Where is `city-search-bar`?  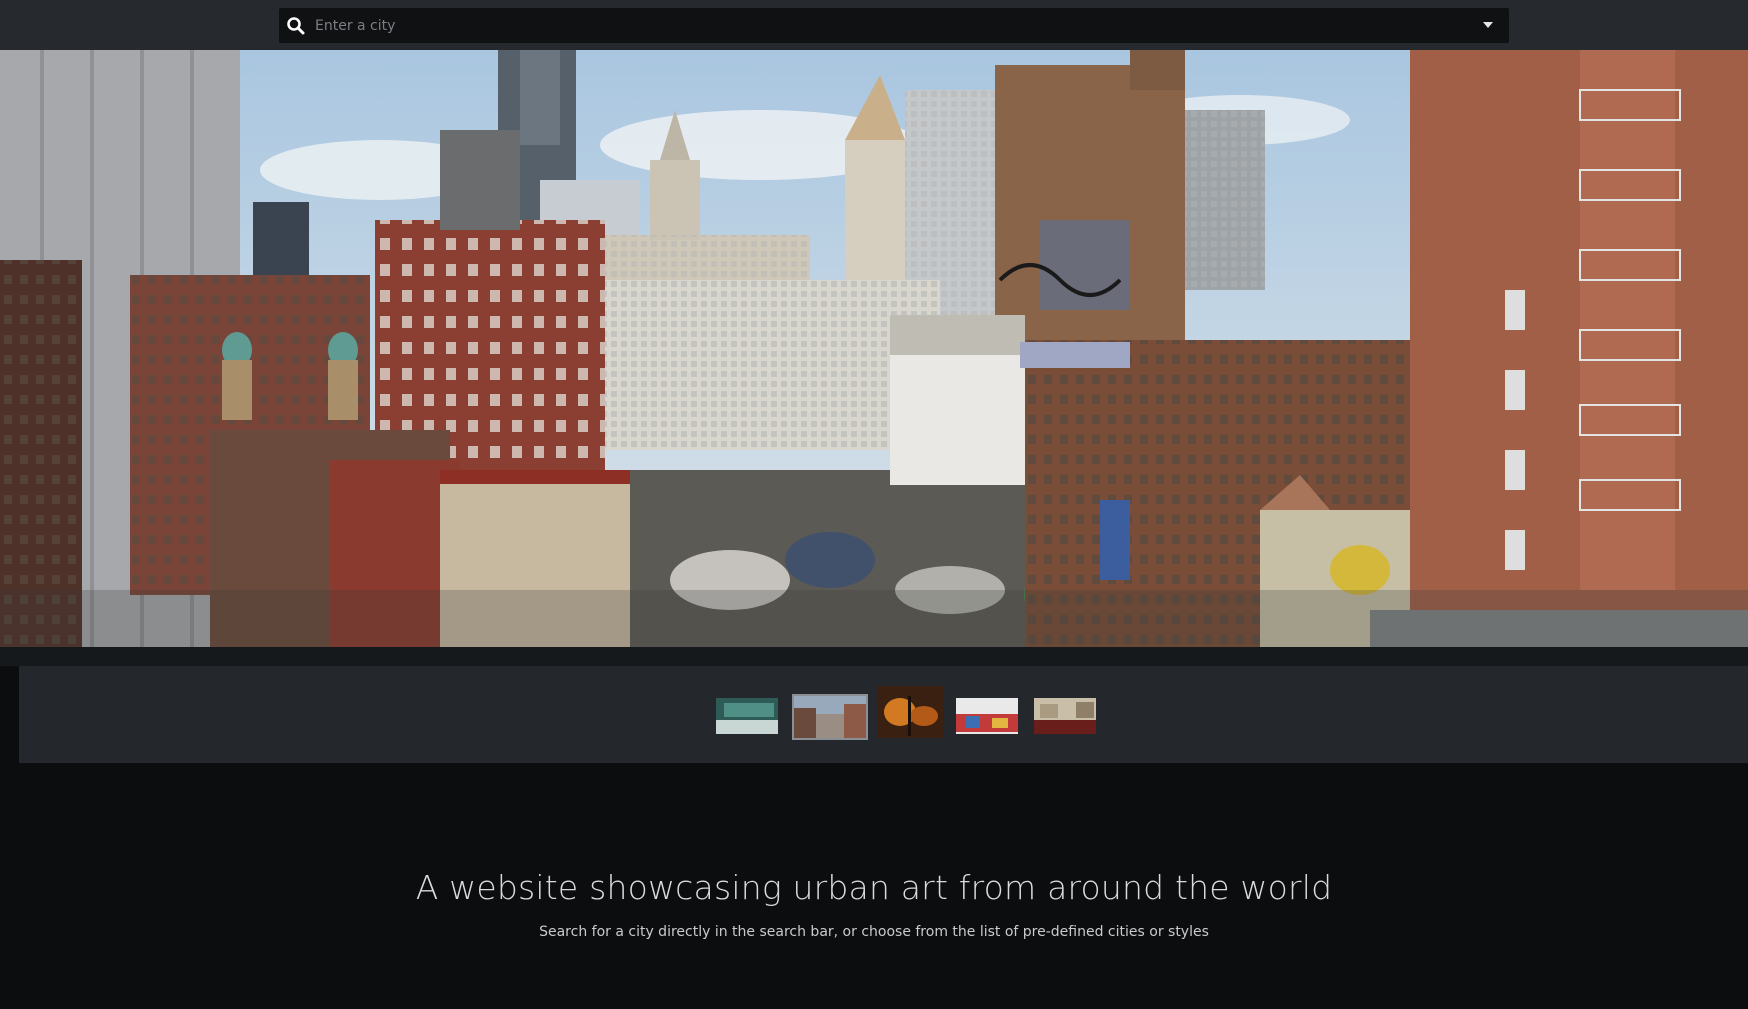 city-search-bar is located at coordinates (894, 25).